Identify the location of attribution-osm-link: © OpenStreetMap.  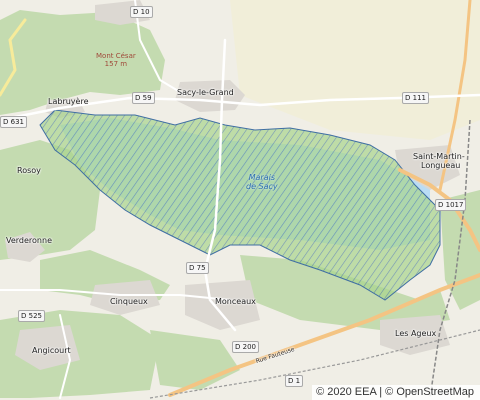
(429, 392).